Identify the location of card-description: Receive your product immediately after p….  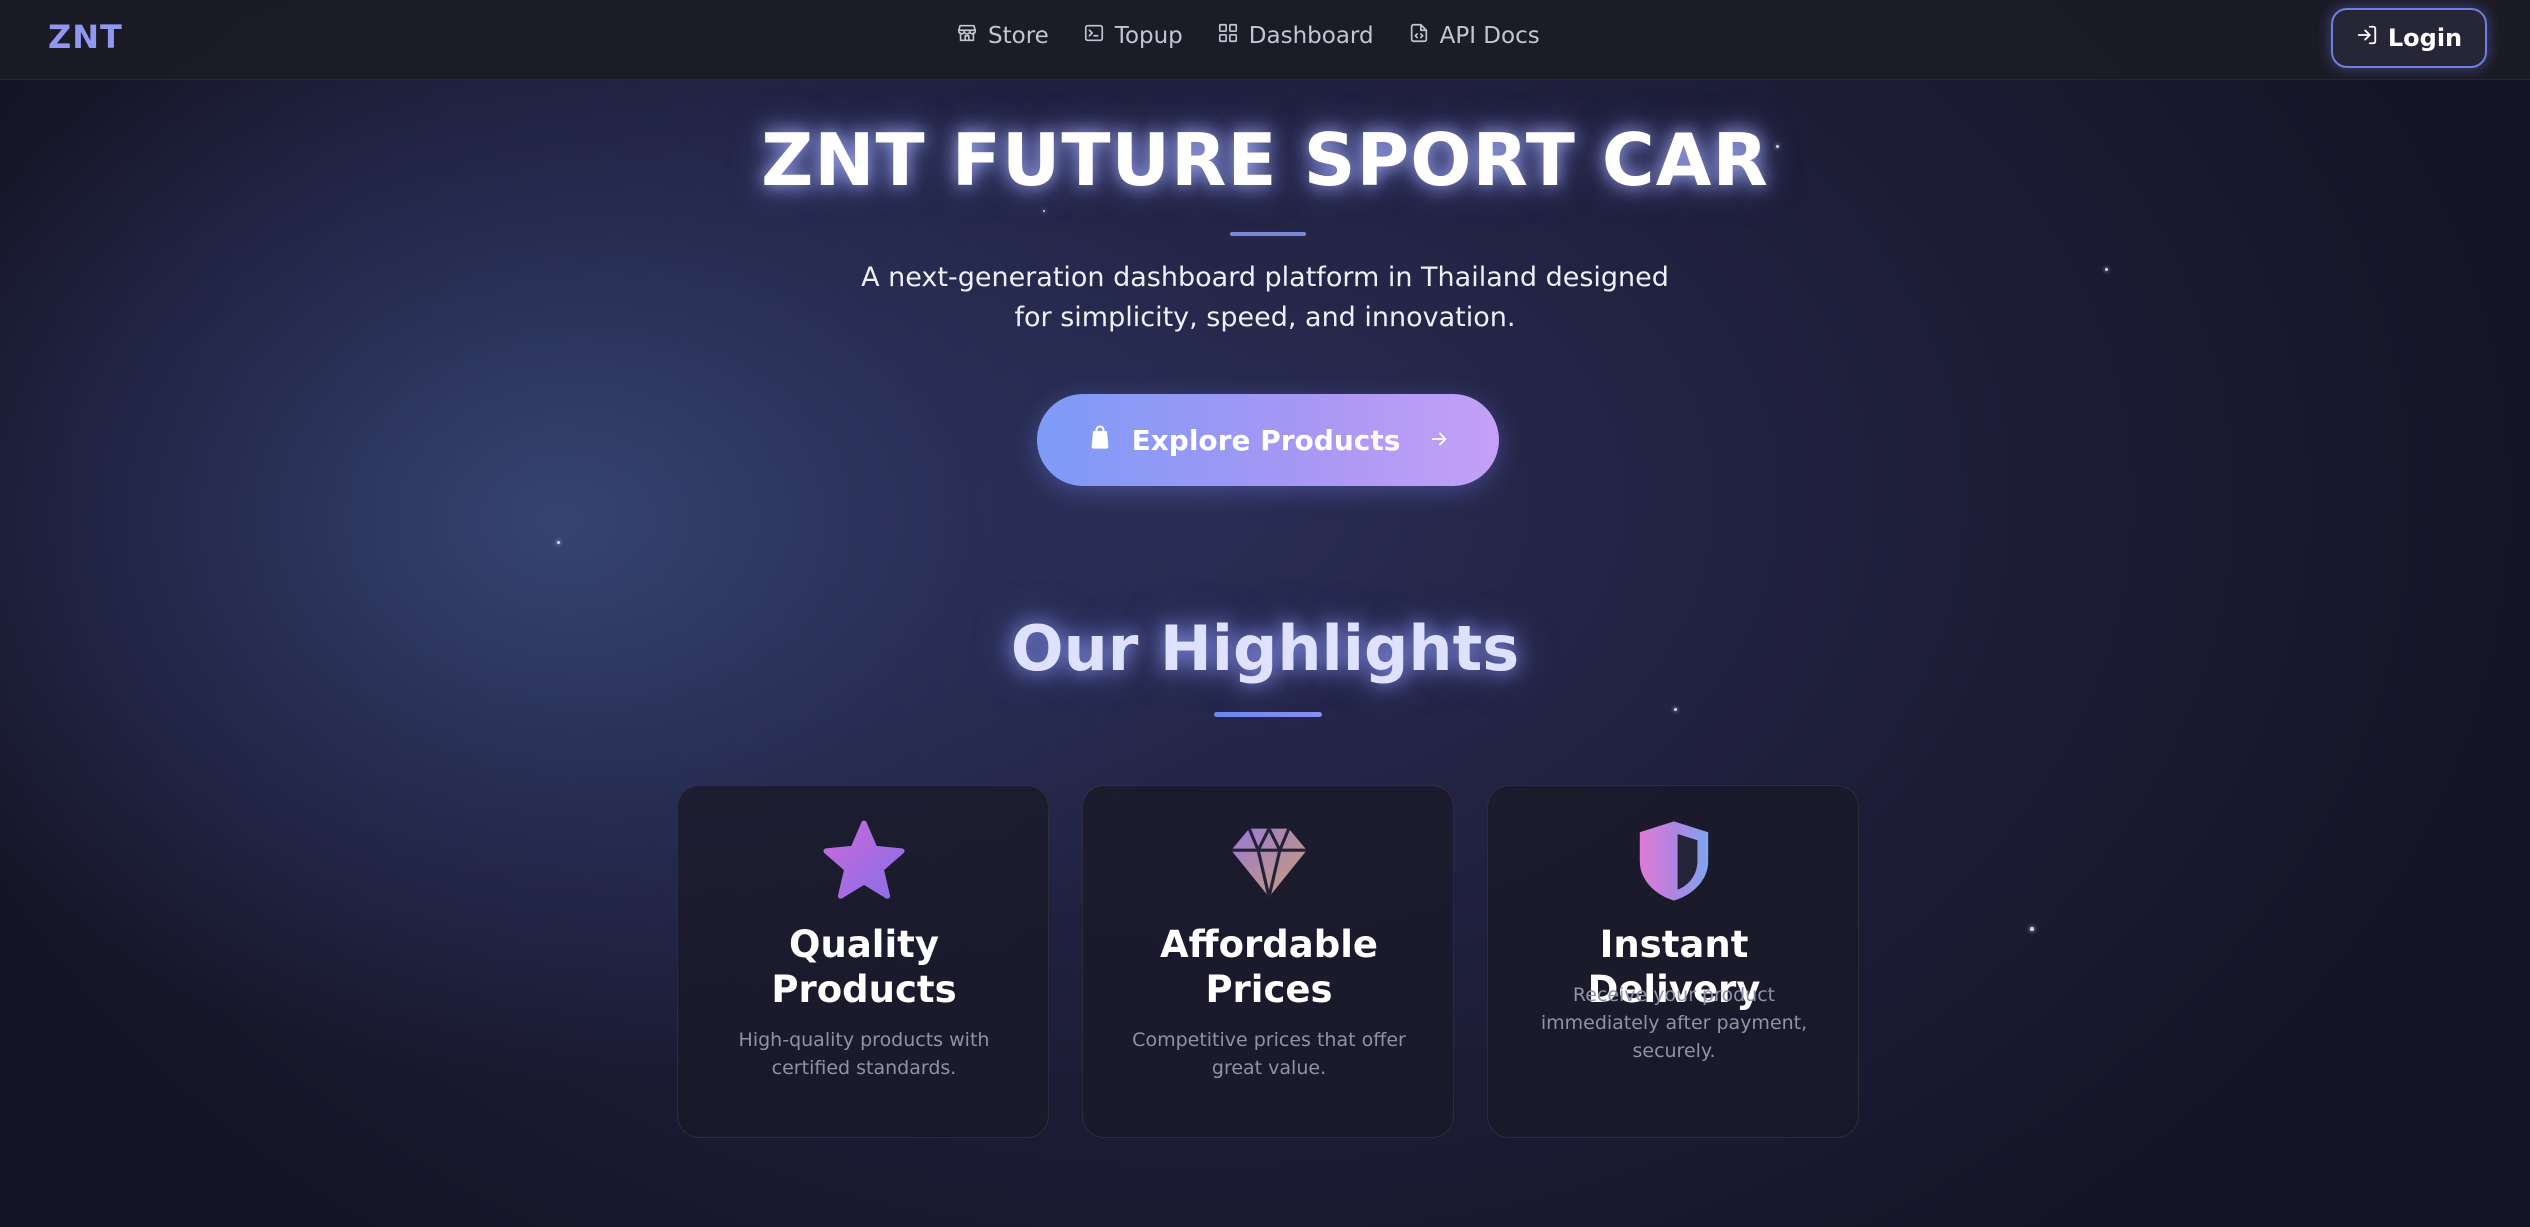
(1674, 1023).